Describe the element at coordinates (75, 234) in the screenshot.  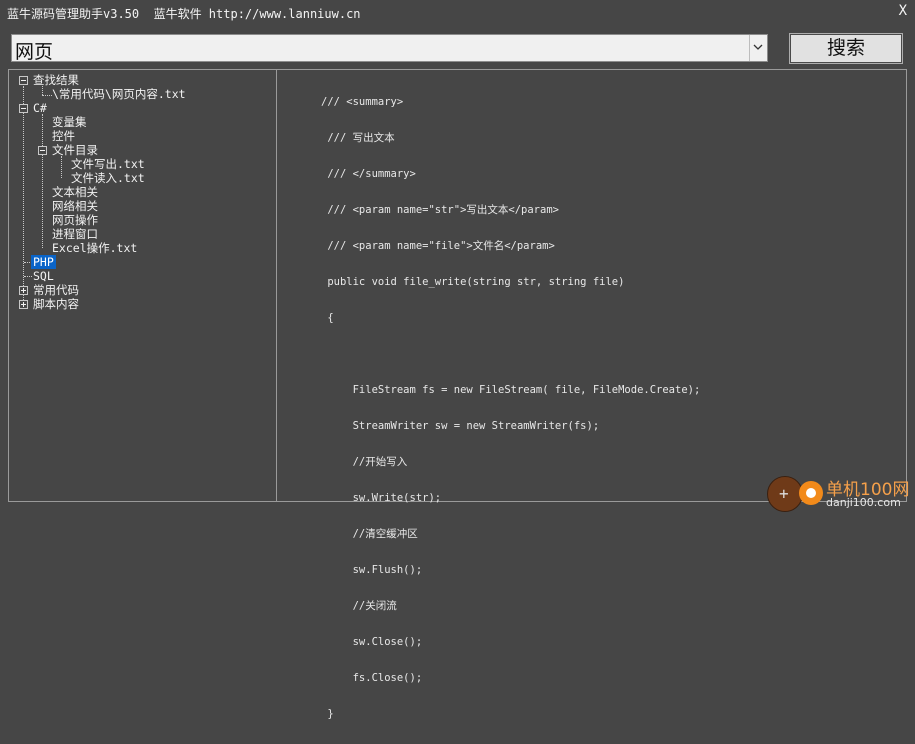
I see `tree-item-process-window: 进程窗口` at that location.